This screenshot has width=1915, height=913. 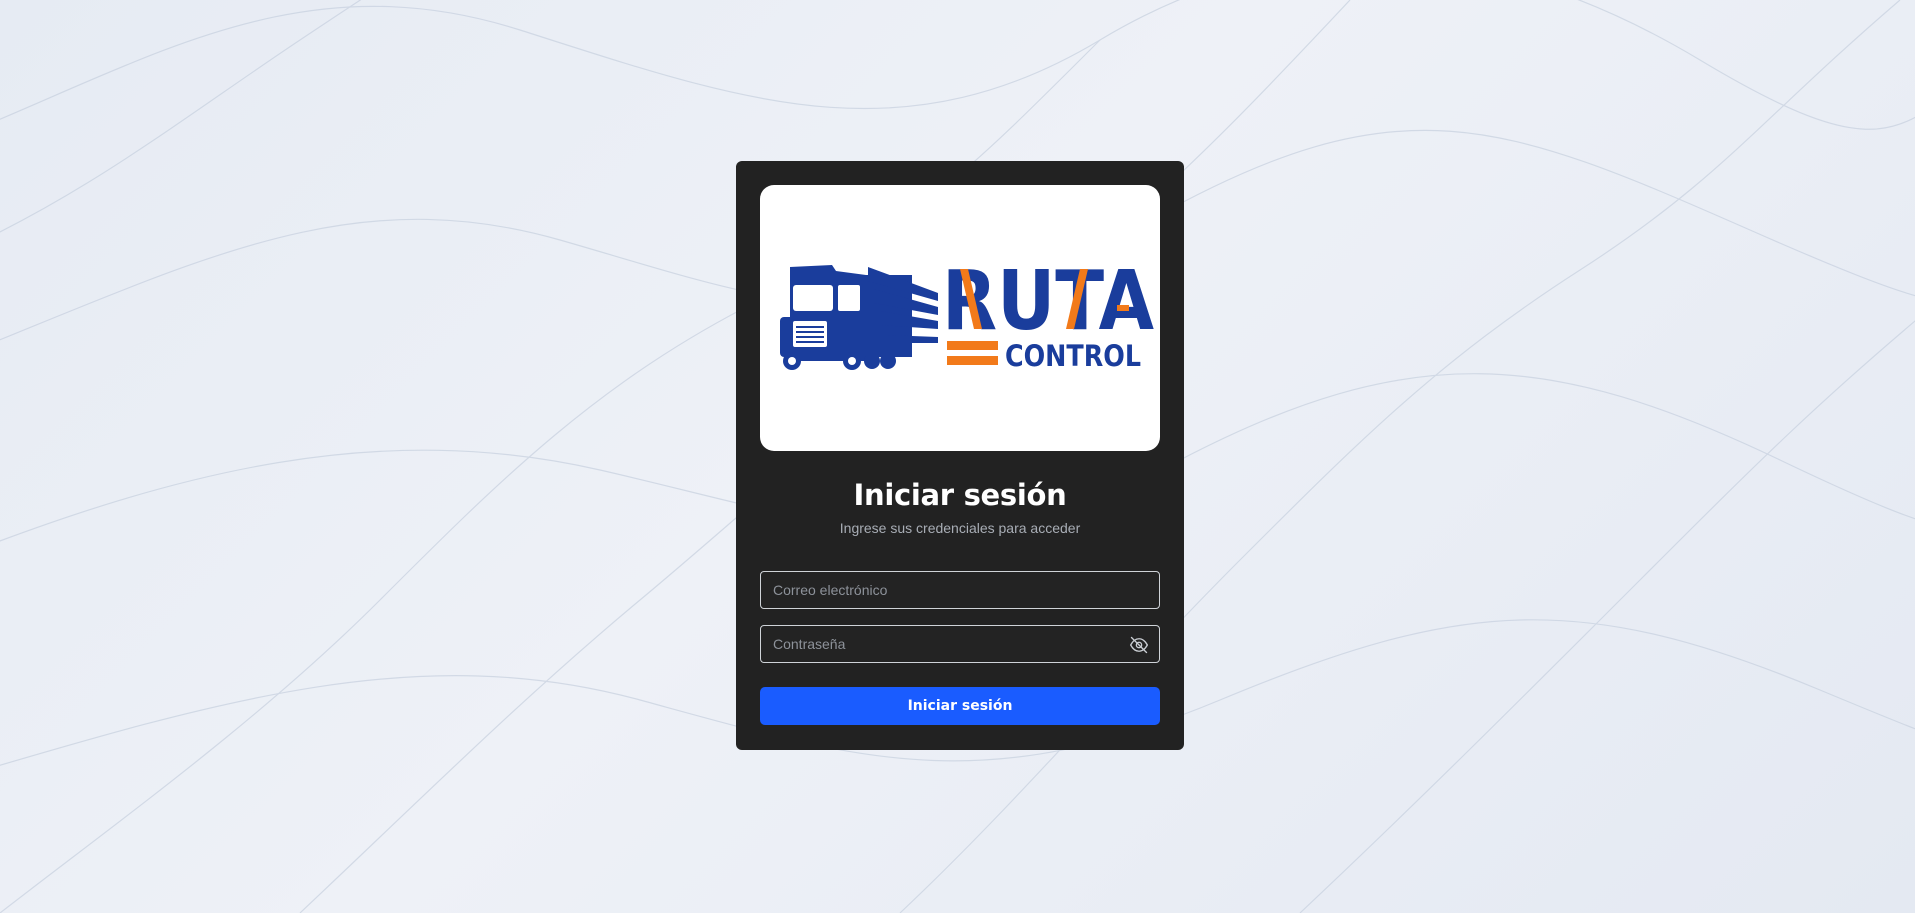 What do you see at coordinates (960, 706) in the screenshot?
I see `login-button: Iniciar sesión` at bounding box center [960, 706].